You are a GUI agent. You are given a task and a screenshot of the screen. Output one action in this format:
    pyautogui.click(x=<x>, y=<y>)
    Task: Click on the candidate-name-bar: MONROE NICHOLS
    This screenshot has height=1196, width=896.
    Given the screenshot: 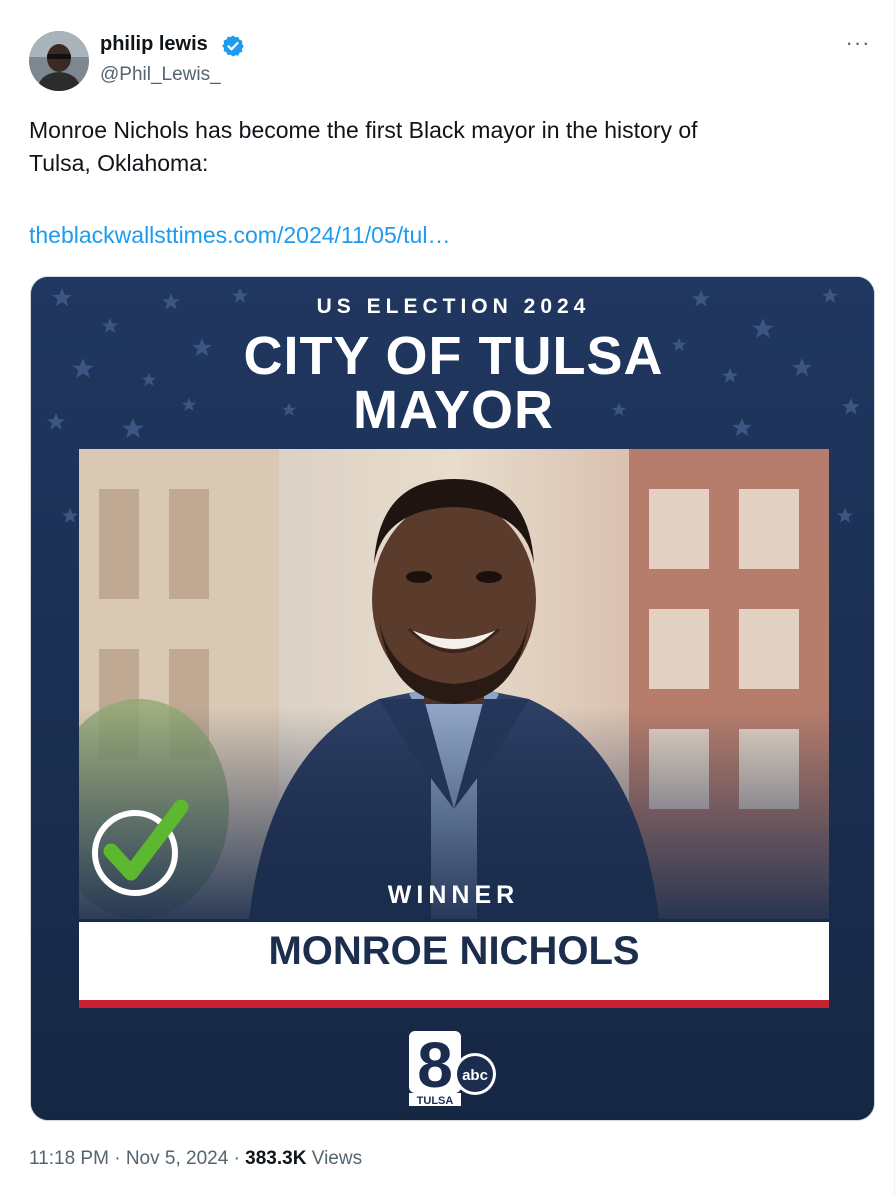 What is the action you would take?
    pyautogui.click(x=454, y=965)
    